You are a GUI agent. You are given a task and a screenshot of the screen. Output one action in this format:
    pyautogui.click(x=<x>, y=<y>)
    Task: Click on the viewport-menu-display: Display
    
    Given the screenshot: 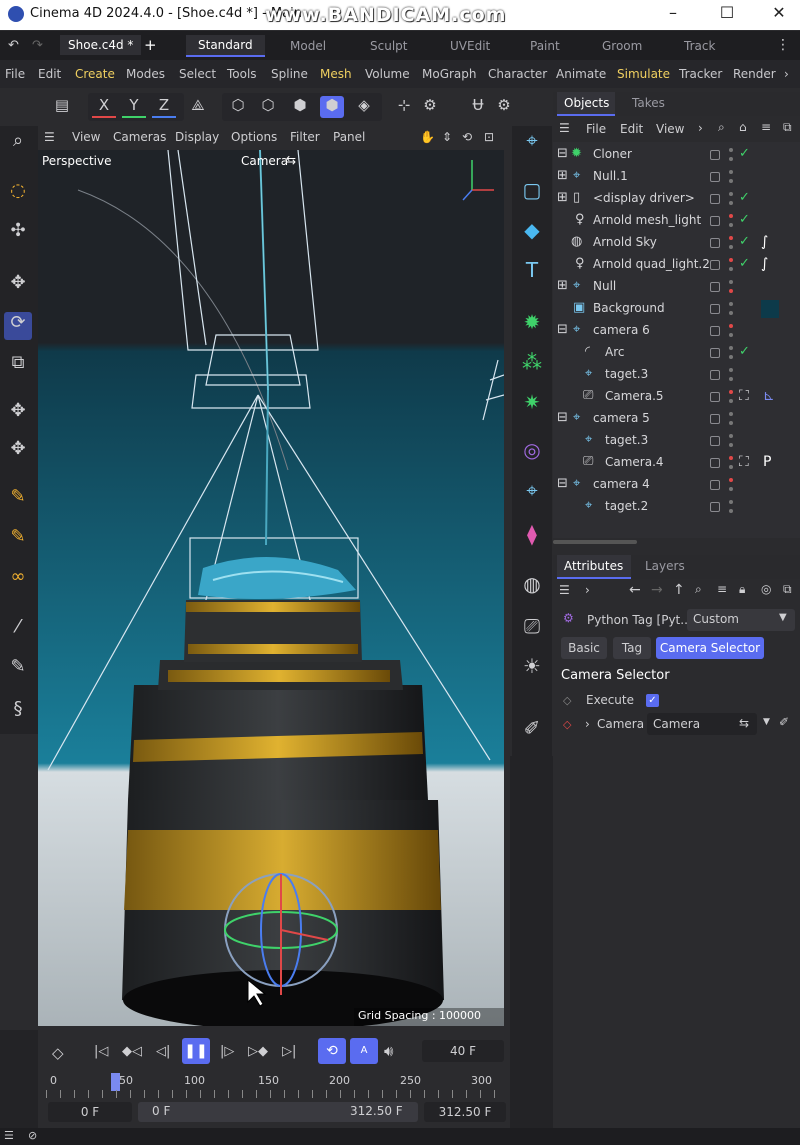 What is the action you would take?
    pyautogui.click(x=197, y=137)
    